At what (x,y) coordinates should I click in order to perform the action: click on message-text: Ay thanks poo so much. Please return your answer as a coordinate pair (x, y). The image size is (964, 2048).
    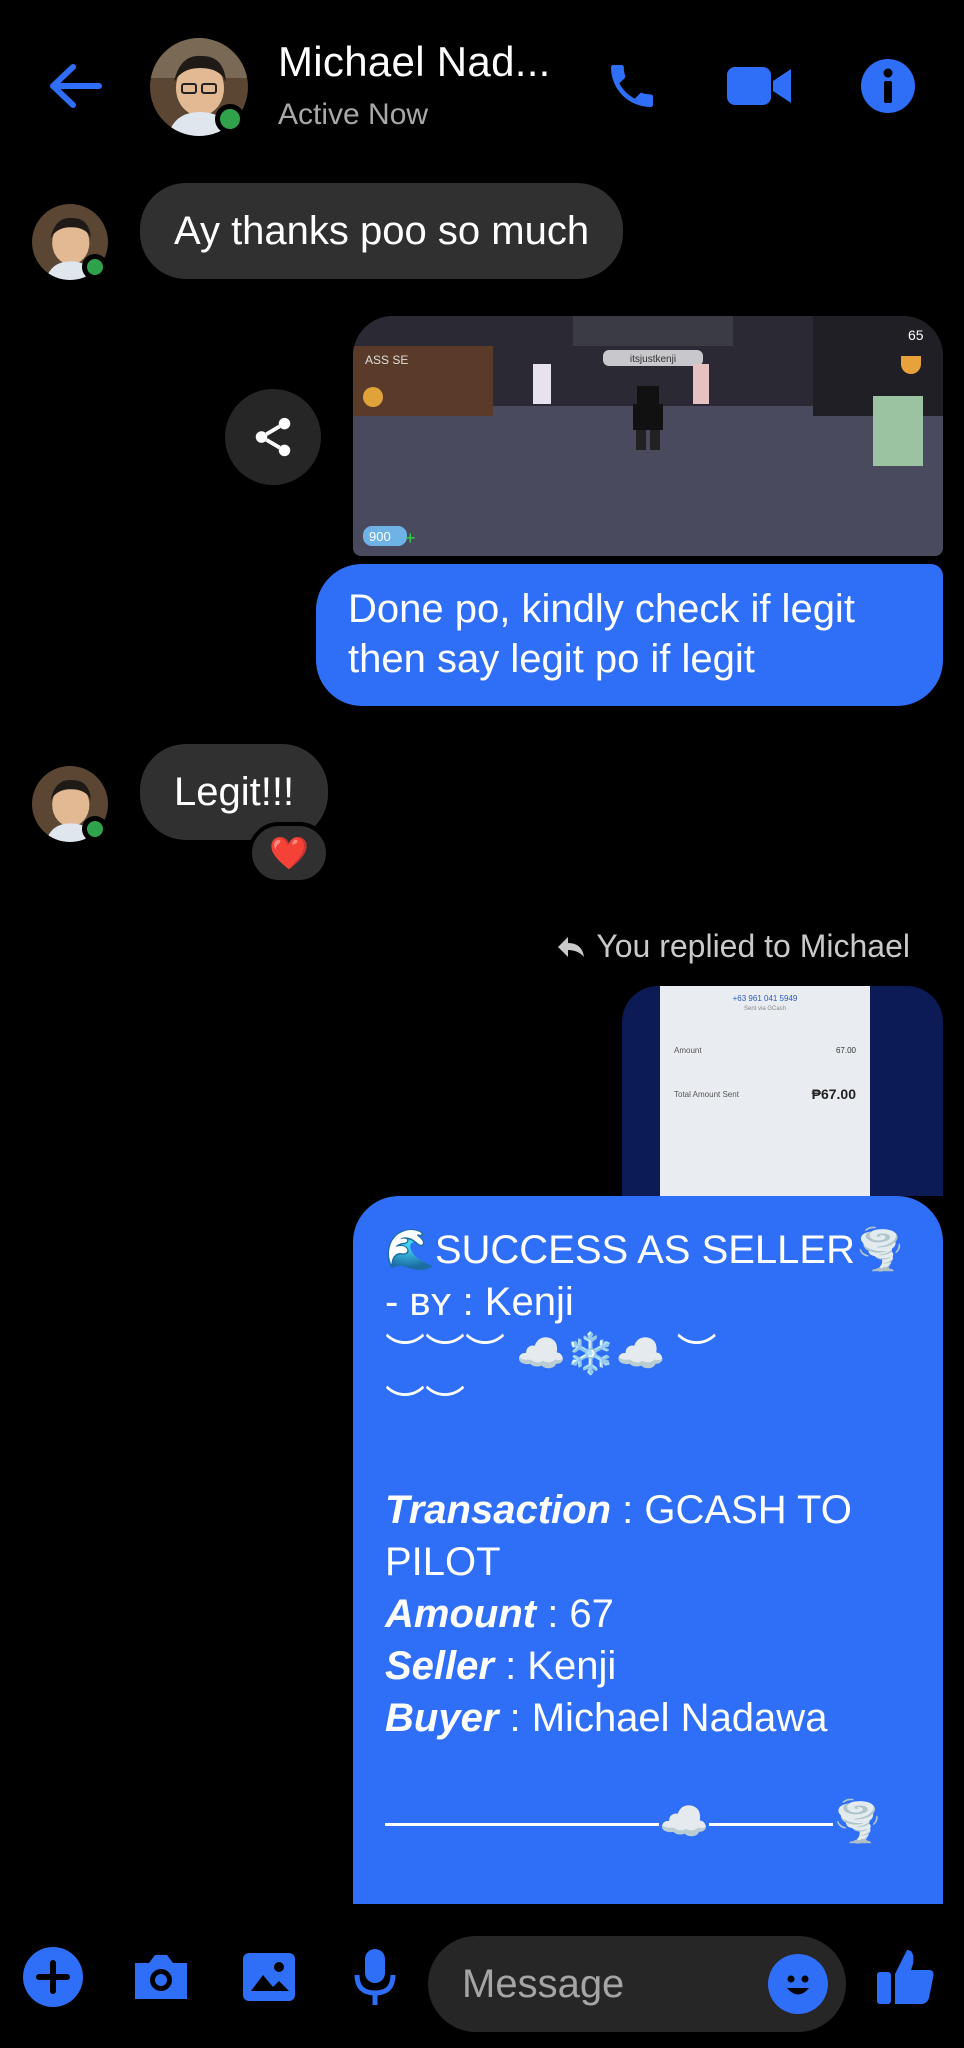
    Looking at the image, I should click on (382, 230).